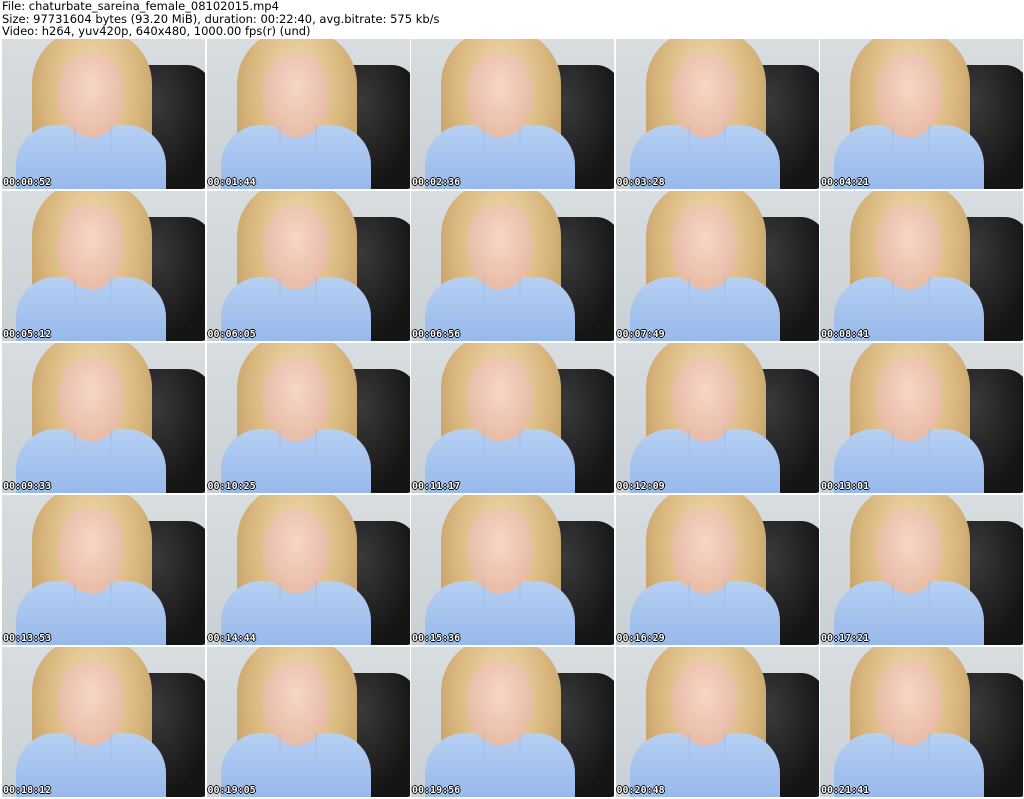 Image resolution: width=1024 pixels, height=799 pixels. I want to click on thumbnail: 00:18:12, so click(103, 722).